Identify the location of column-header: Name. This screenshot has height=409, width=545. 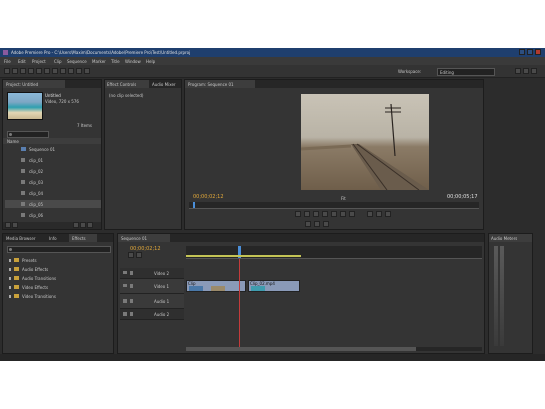
(52, 141).